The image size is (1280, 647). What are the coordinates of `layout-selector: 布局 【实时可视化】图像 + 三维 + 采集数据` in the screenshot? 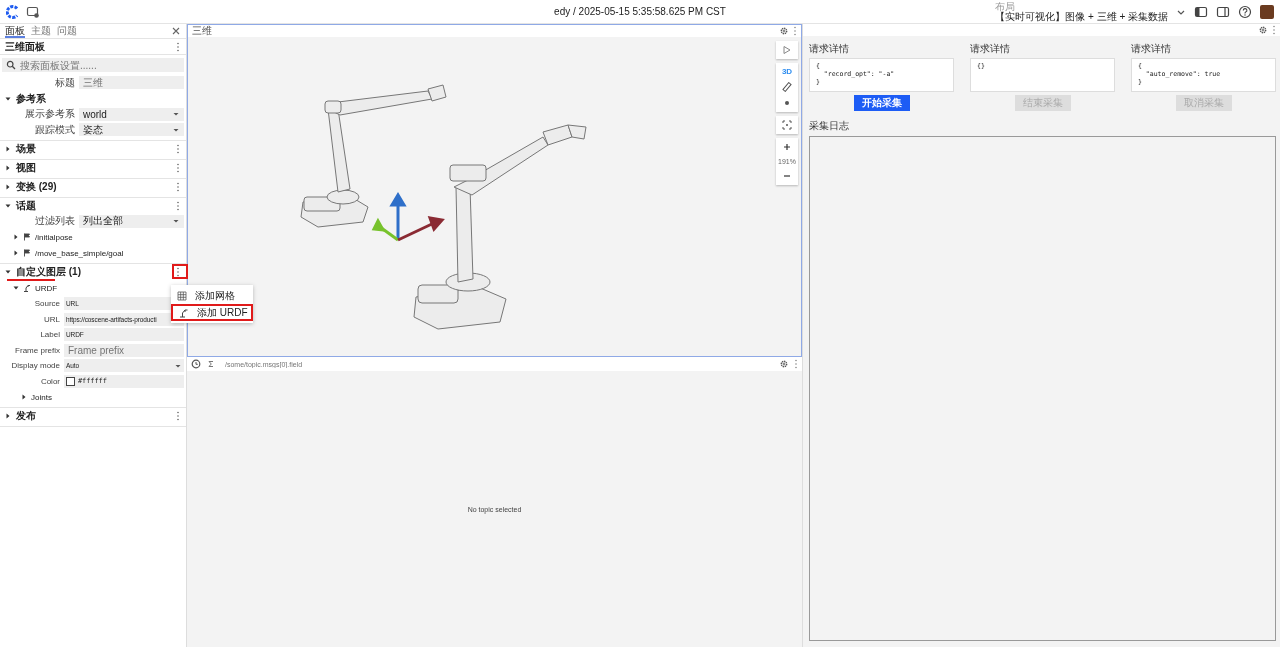 It's located at (1081, 11).